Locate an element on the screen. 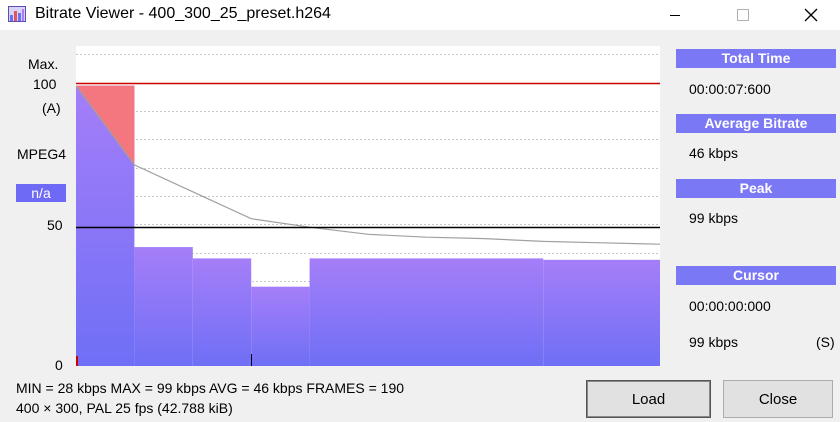  average-bitrate-value: 46 kbps is located at coordinates (714, 153).